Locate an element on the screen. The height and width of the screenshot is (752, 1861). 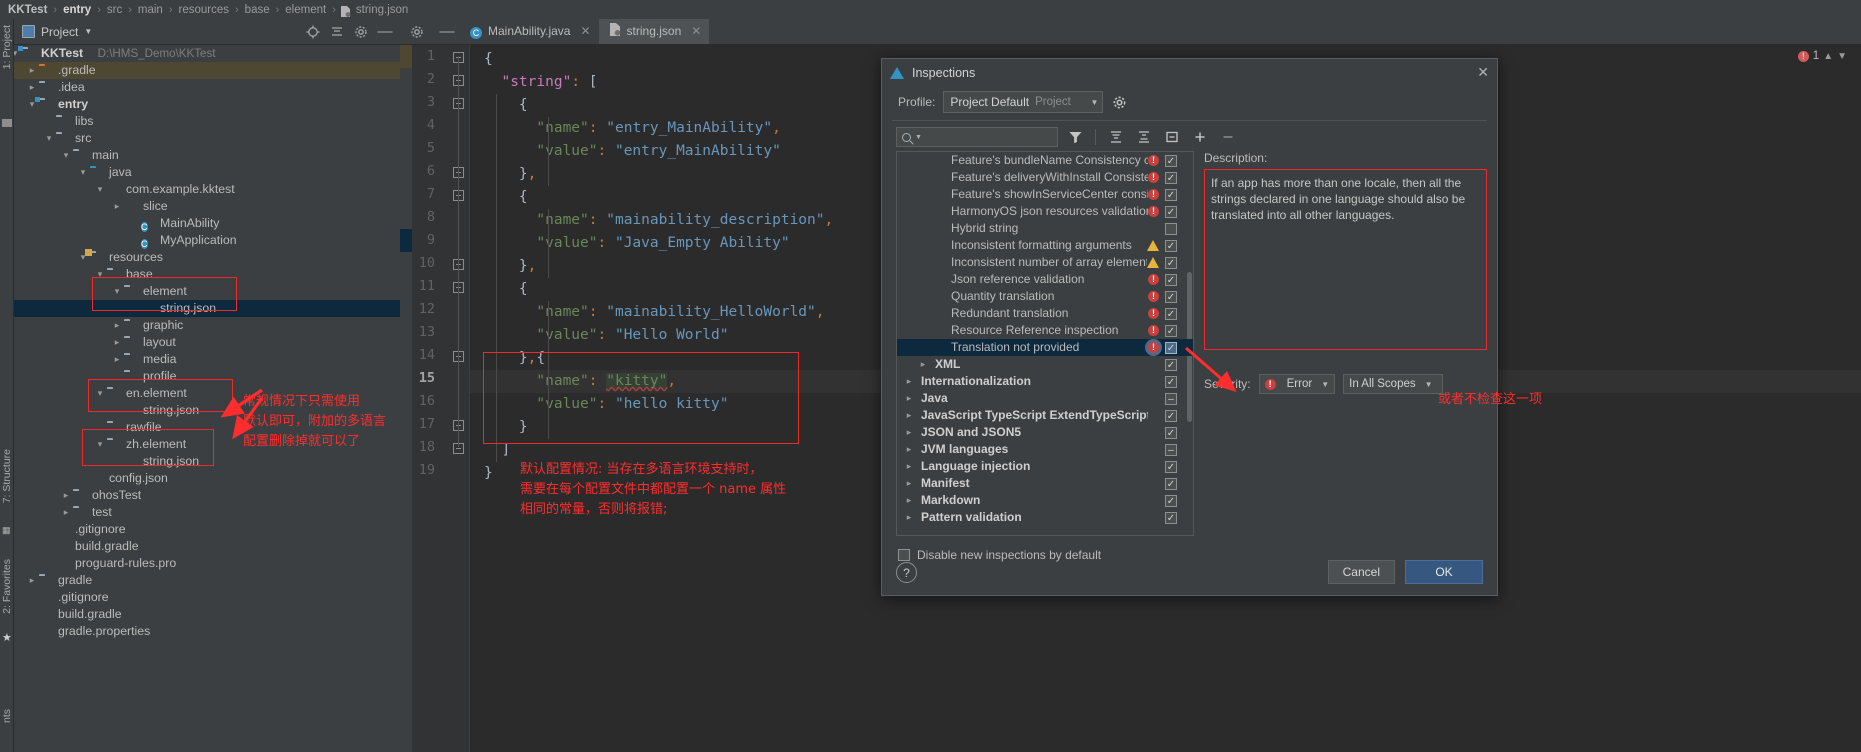
tree-node-build-gradle: build.gradle is located at coordinates (207, 546).